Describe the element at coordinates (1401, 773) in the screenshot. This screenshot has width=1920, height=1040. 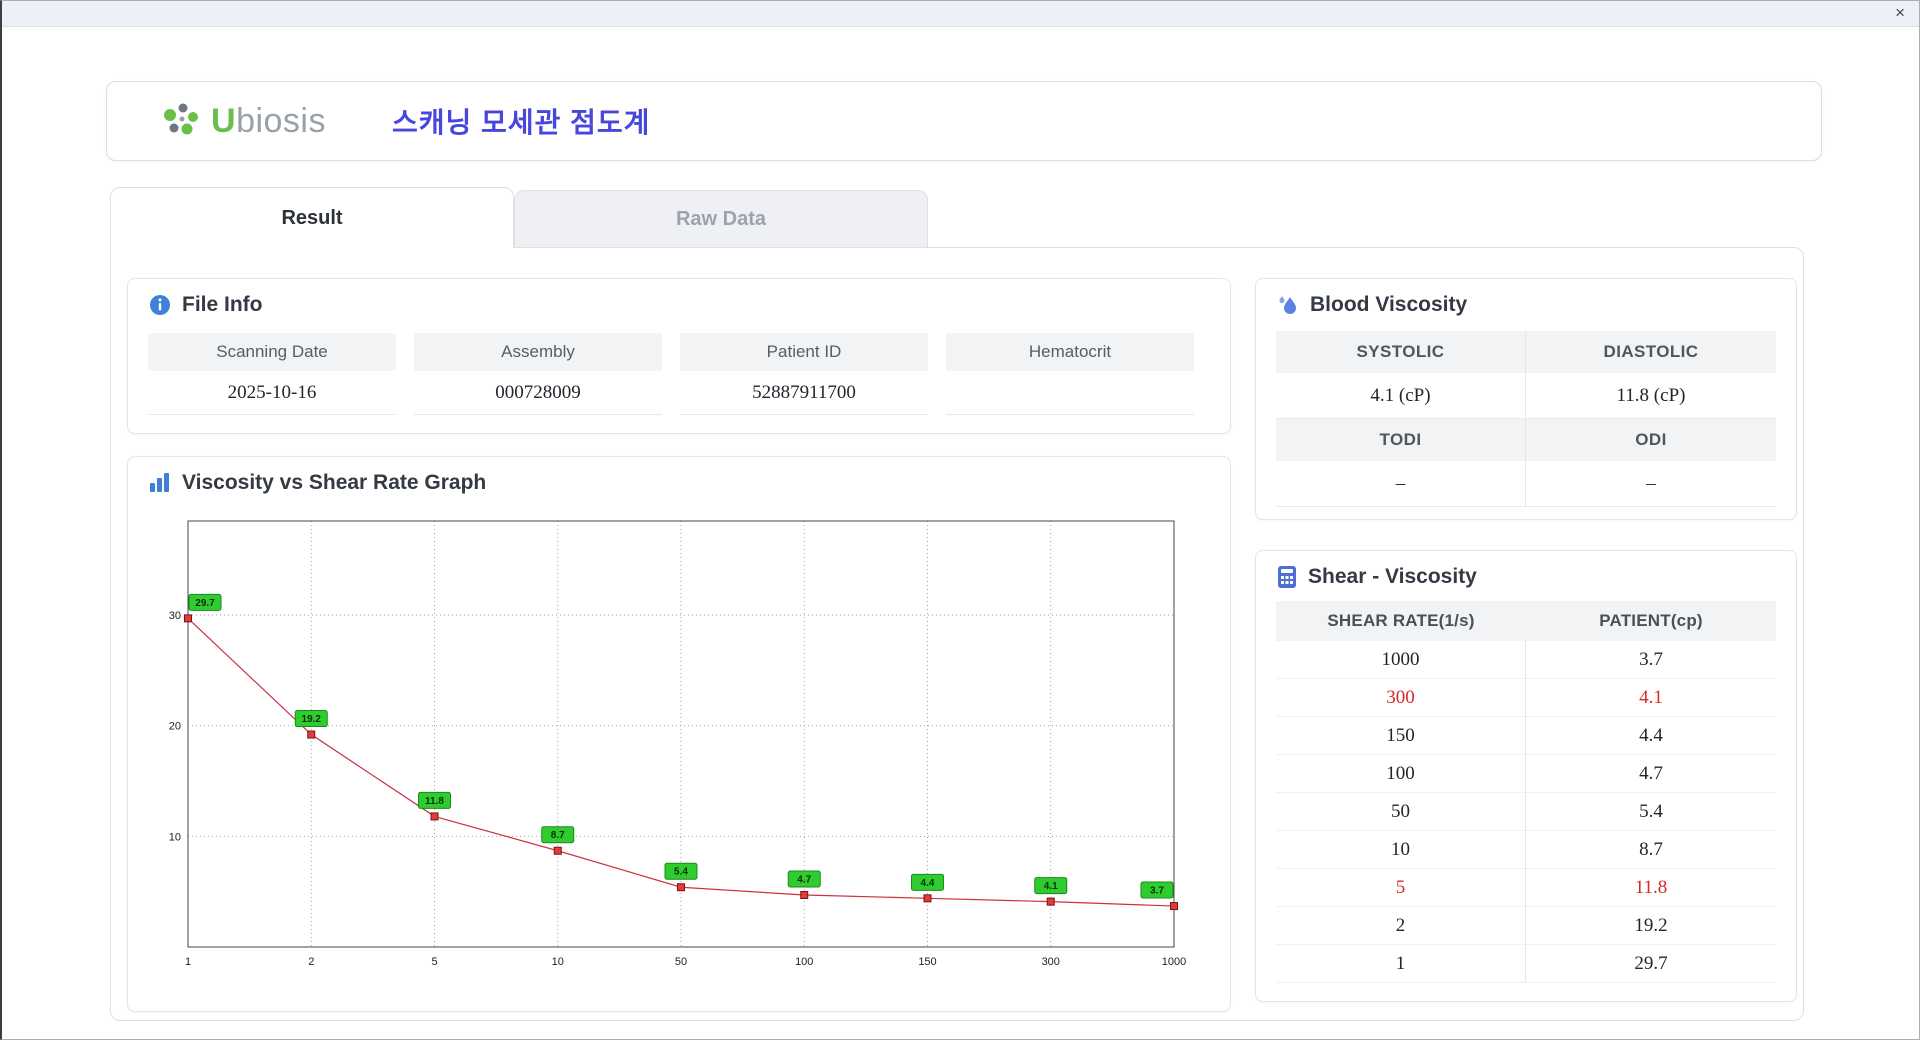
I see `sv-shear-value: 100` at that location.